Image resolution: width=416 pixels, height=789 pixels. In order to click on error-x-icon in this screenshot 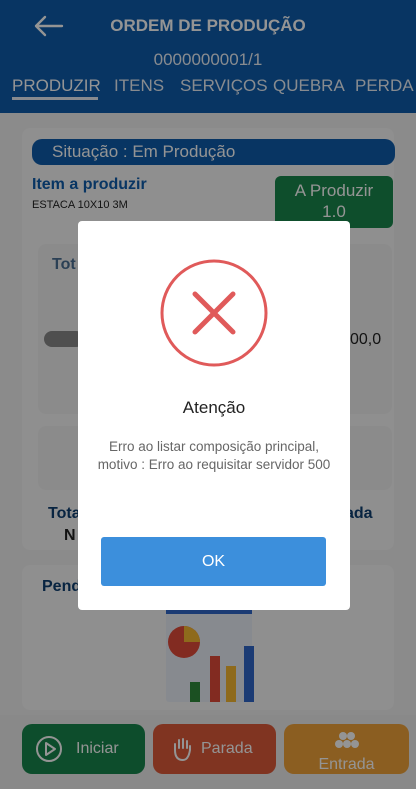, I will do `click(214, 313)`.